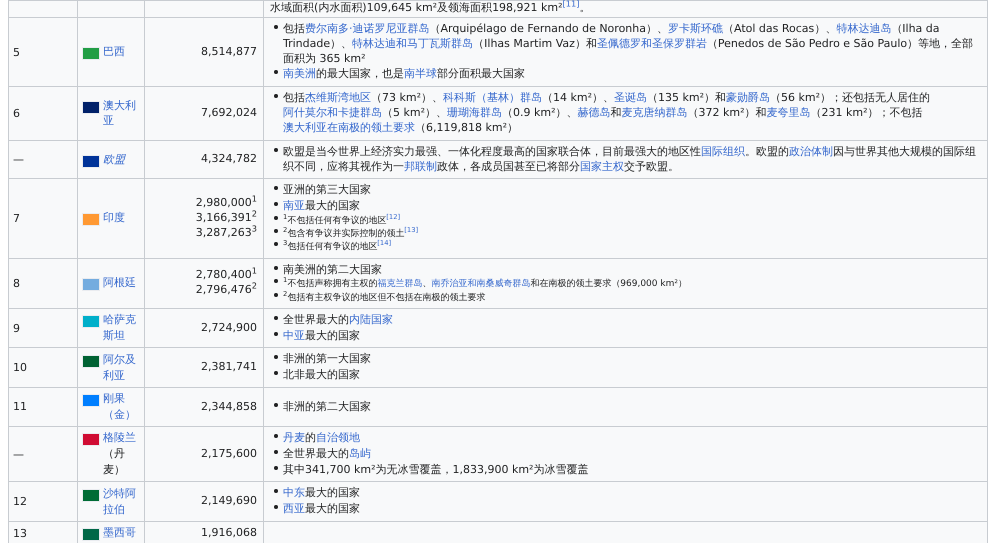 The height and width of the screenshot is (543, 993). Describe the element at coordinates (43, 368) in the screenshot. I see `rank-cell: 10` at that location.